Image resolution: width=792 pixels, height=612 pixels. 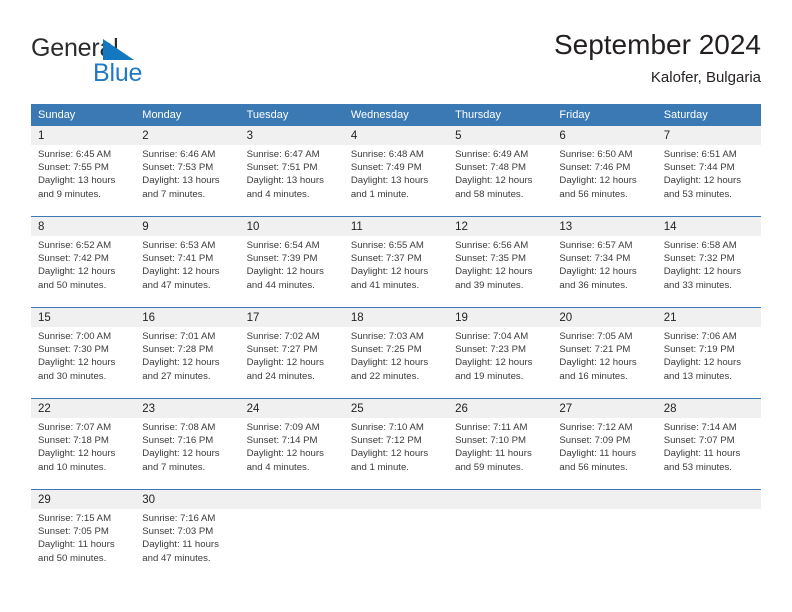 I want to click on day-number: 10, so click(x=291, y=226).